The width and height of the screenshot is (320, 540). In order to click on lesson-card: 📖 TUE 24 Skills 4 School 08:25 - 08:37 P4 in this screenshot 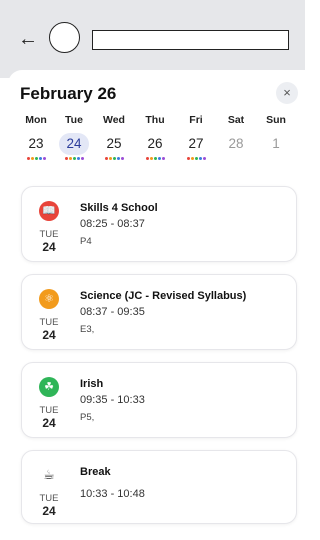, I will do `click(159, 224)`.